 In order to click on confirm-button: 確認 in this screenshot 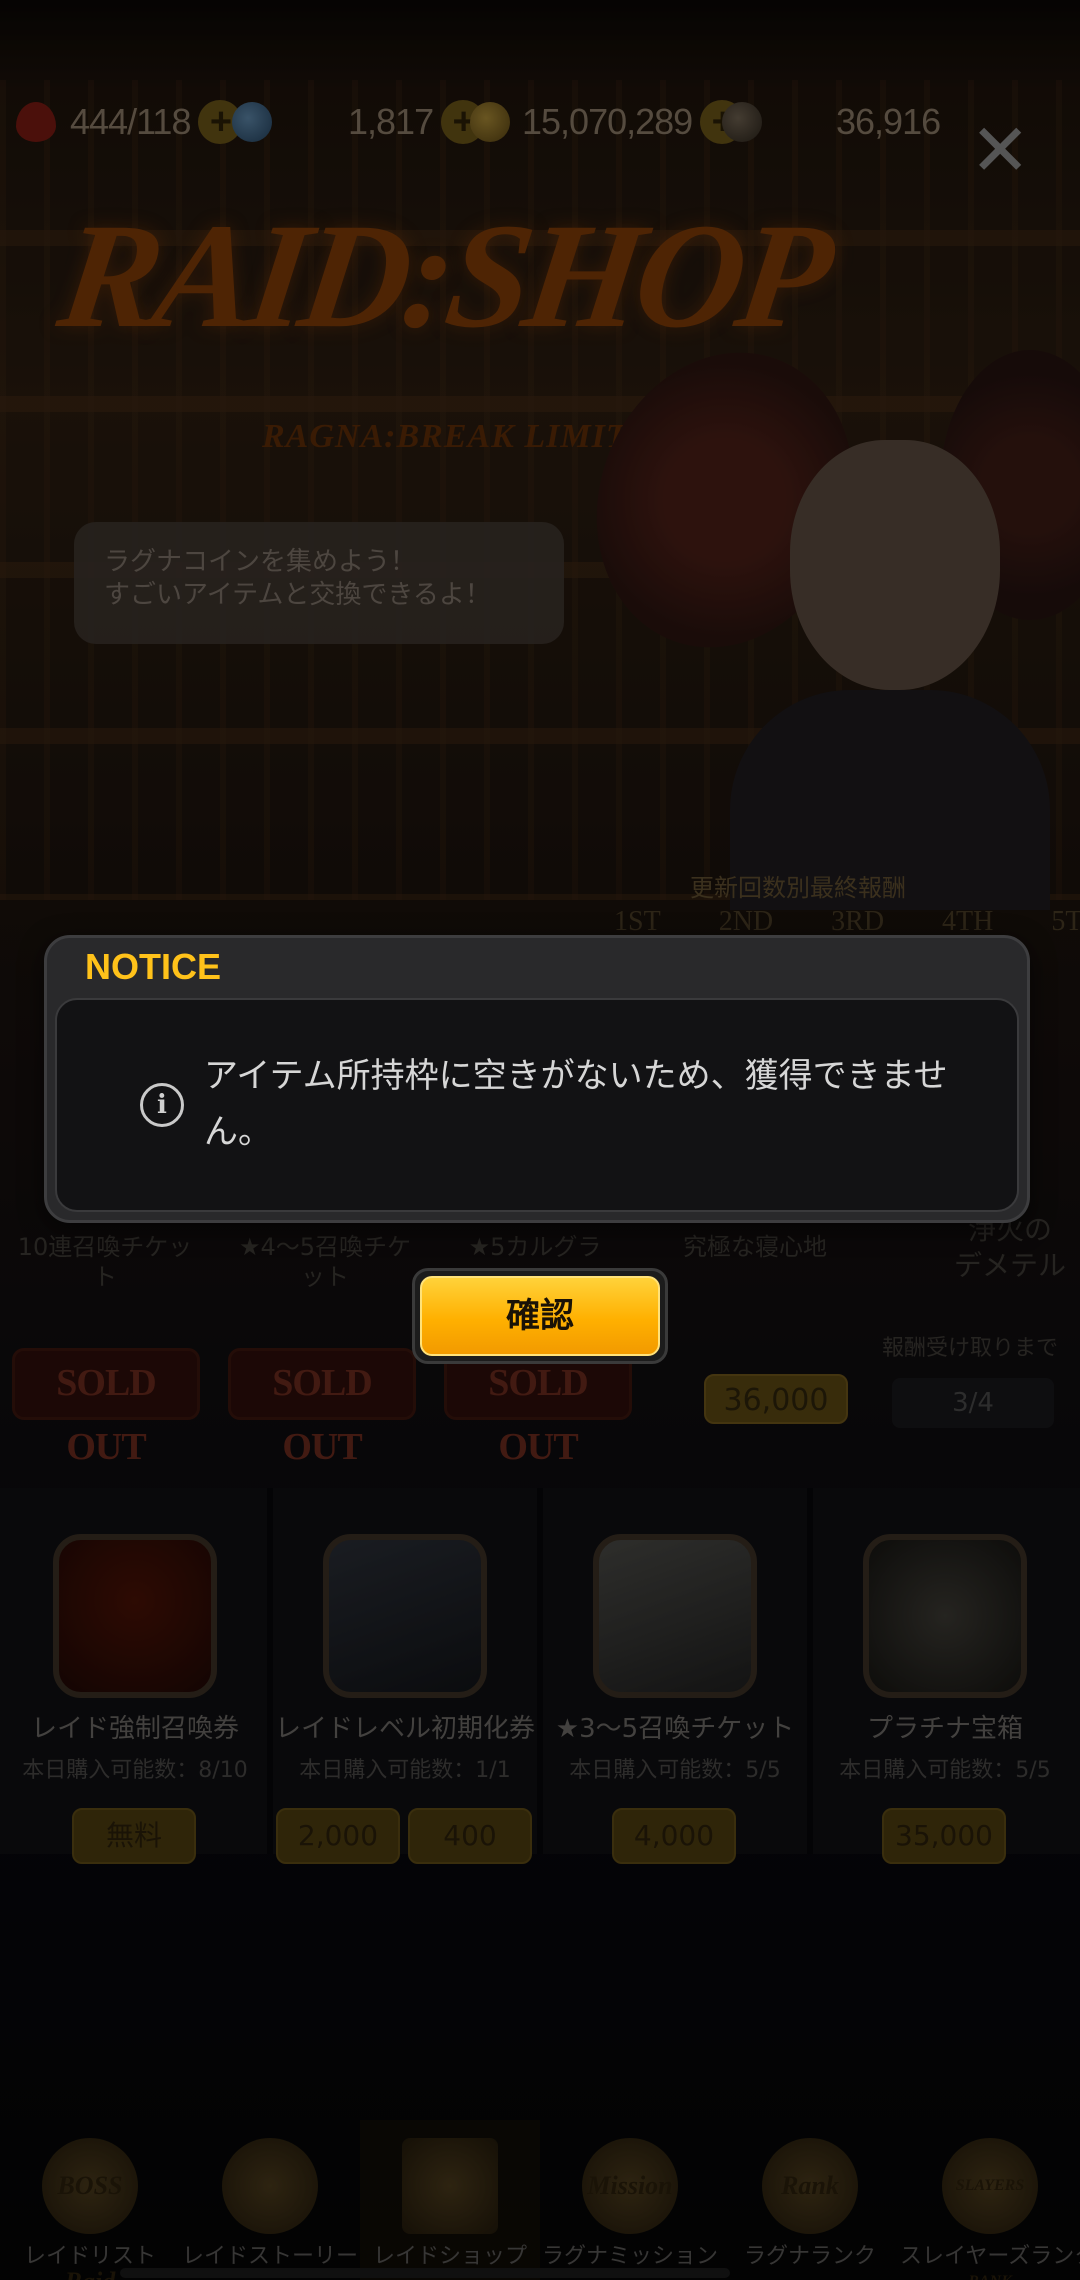, I will do `click(540, 1316)`.